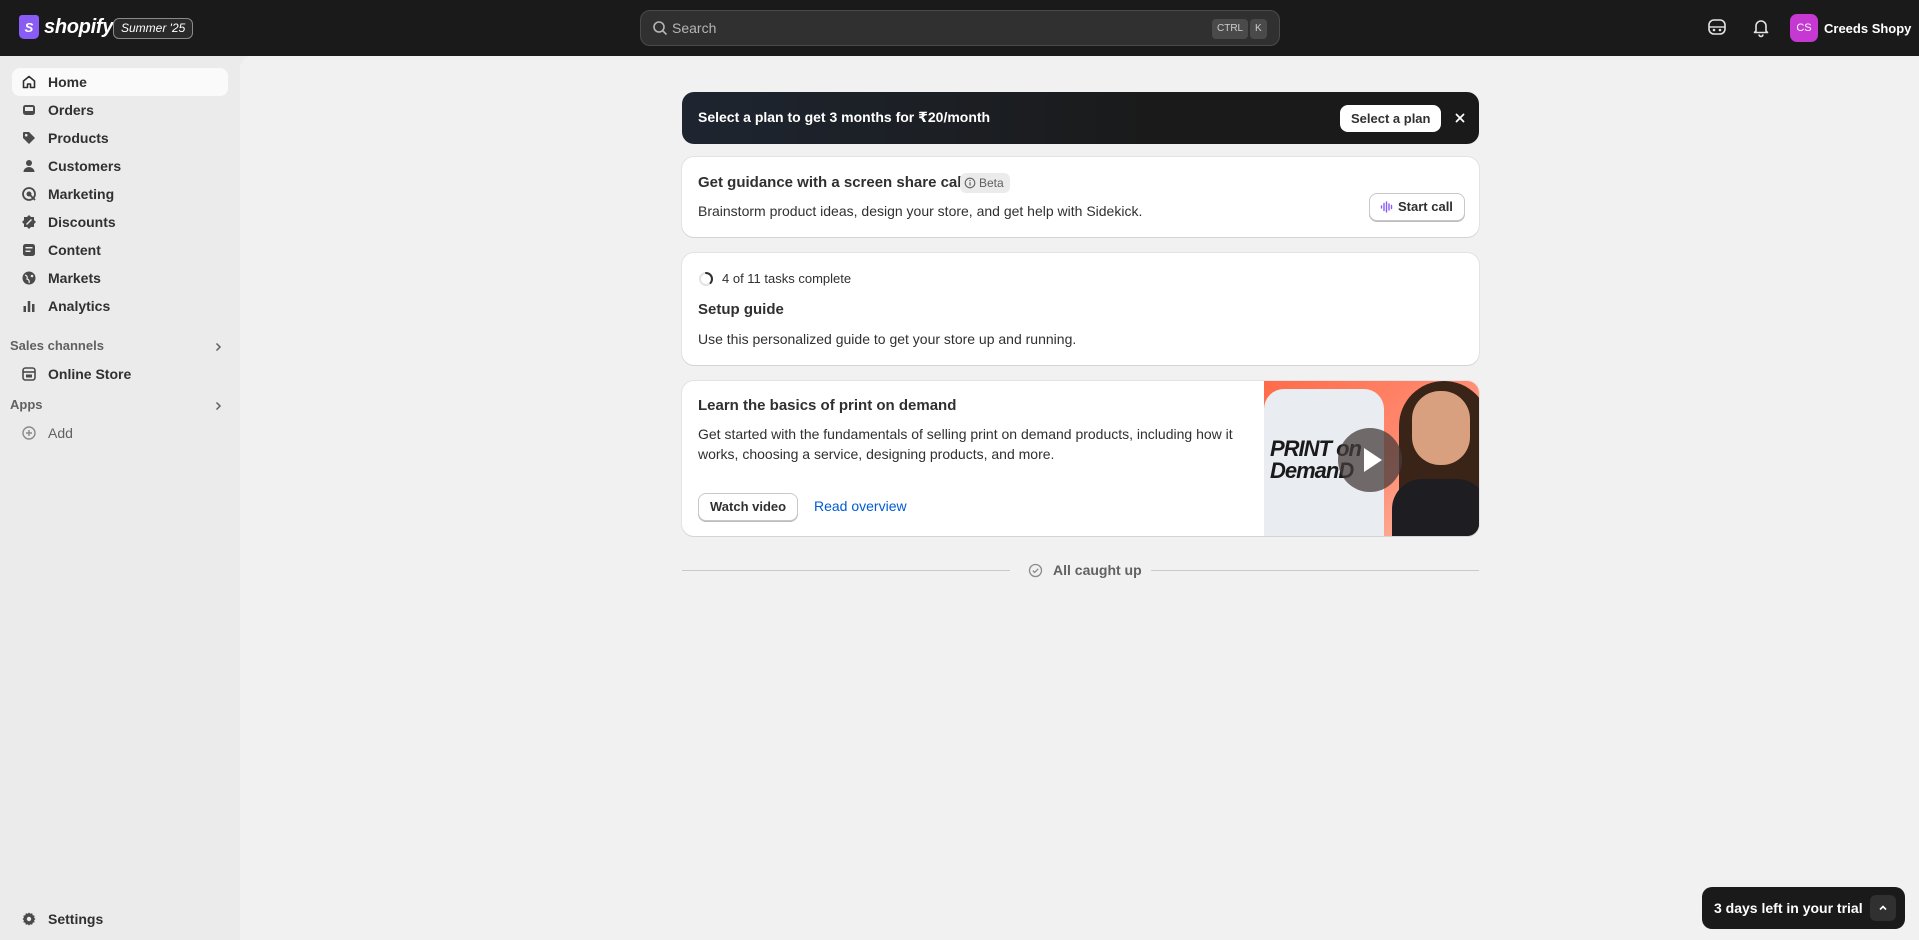 This screenshot has width=1919, height=940. What do you see at coordinates (29, 194) in the screenshot?
I see `target-icon` at bounding box center [29, 194].